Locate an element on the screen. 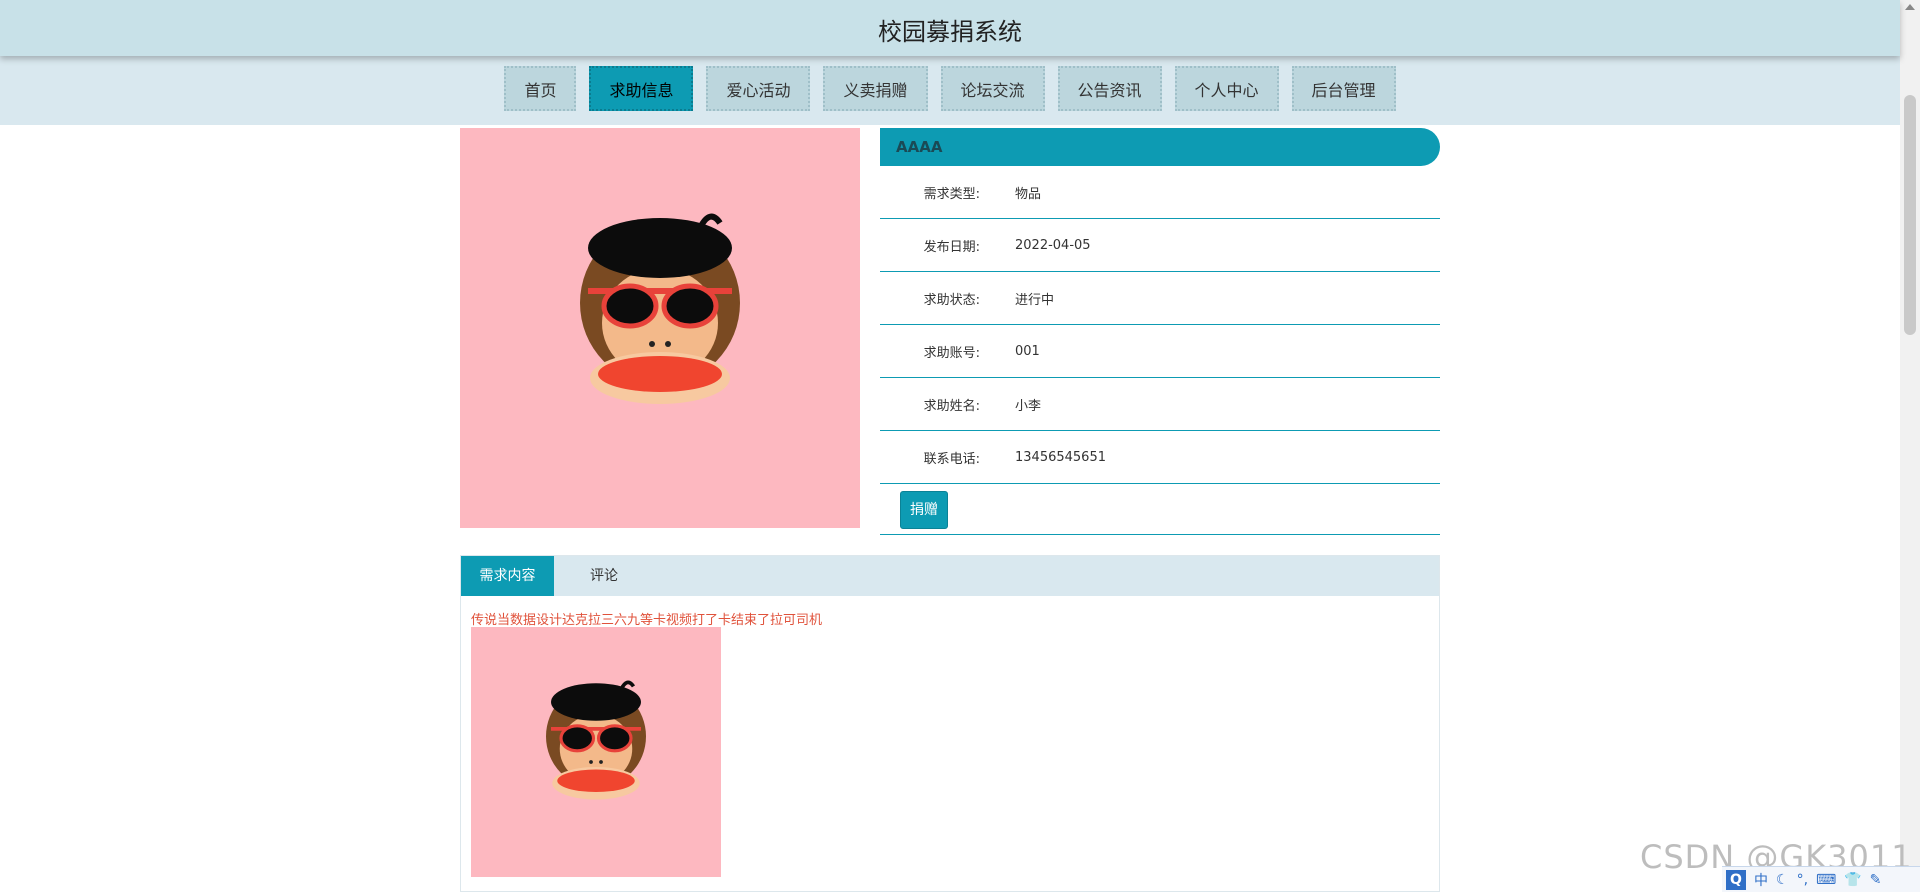 Image resolution: width=1920 pixels, height=892 pixels. keyboard-icon: ⌨ is located at coordinates (1826, 880).